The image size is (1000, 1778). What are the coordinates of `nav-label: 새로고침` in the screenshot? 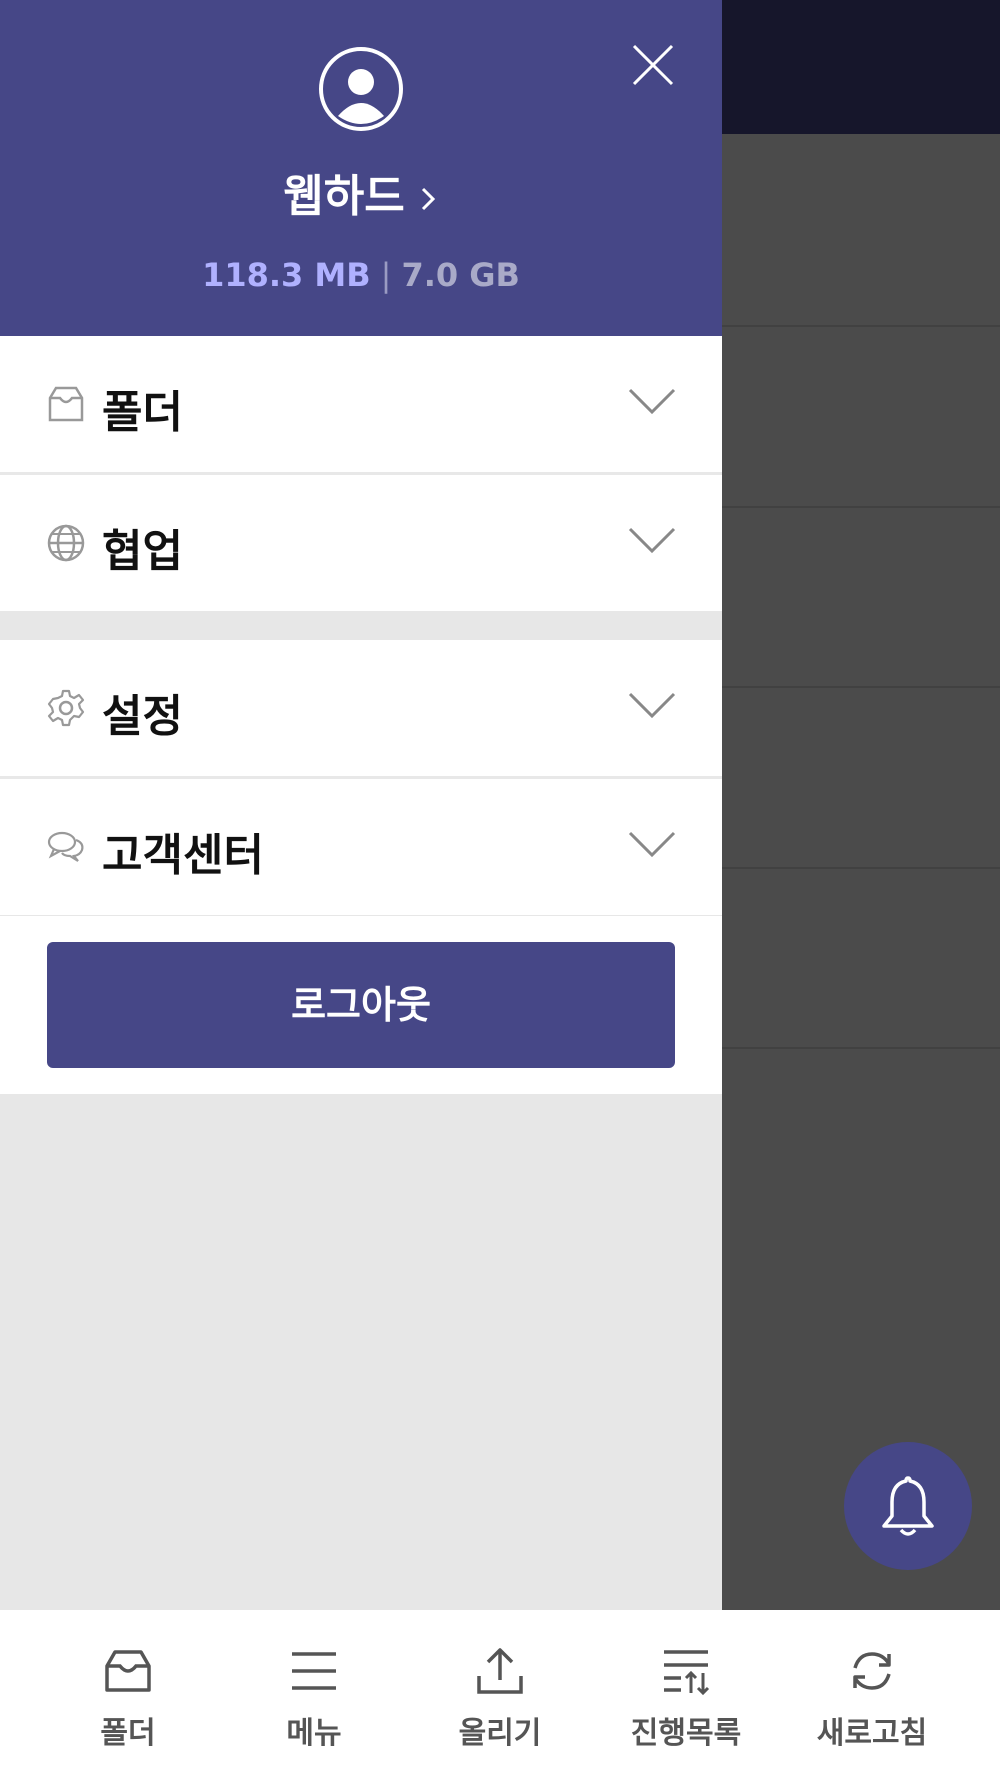 It's located at (872, 1733).